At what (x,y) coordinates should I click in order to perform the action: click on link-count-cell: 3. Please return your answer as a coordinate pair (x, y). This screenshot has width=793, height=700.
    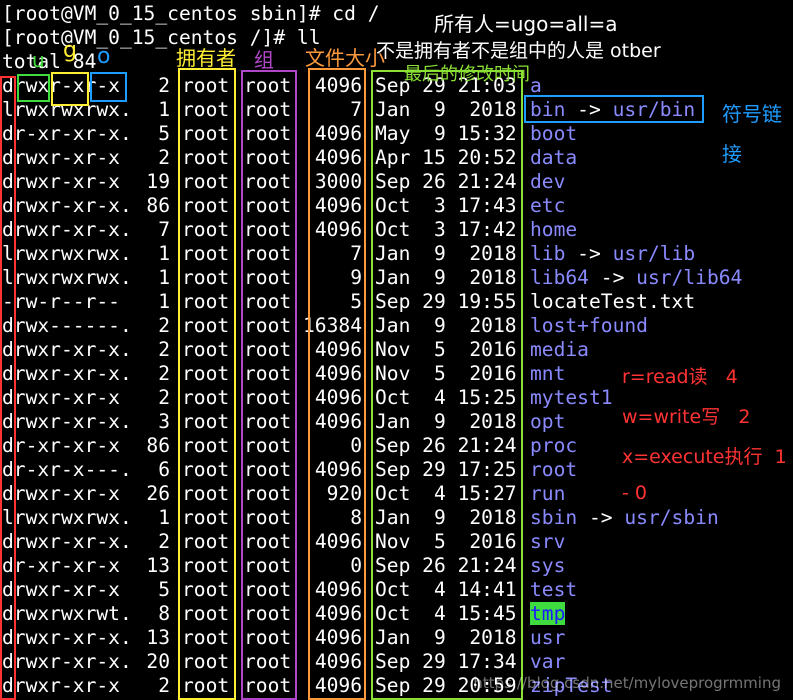
    Looking at the image, I should click on (164, 421).